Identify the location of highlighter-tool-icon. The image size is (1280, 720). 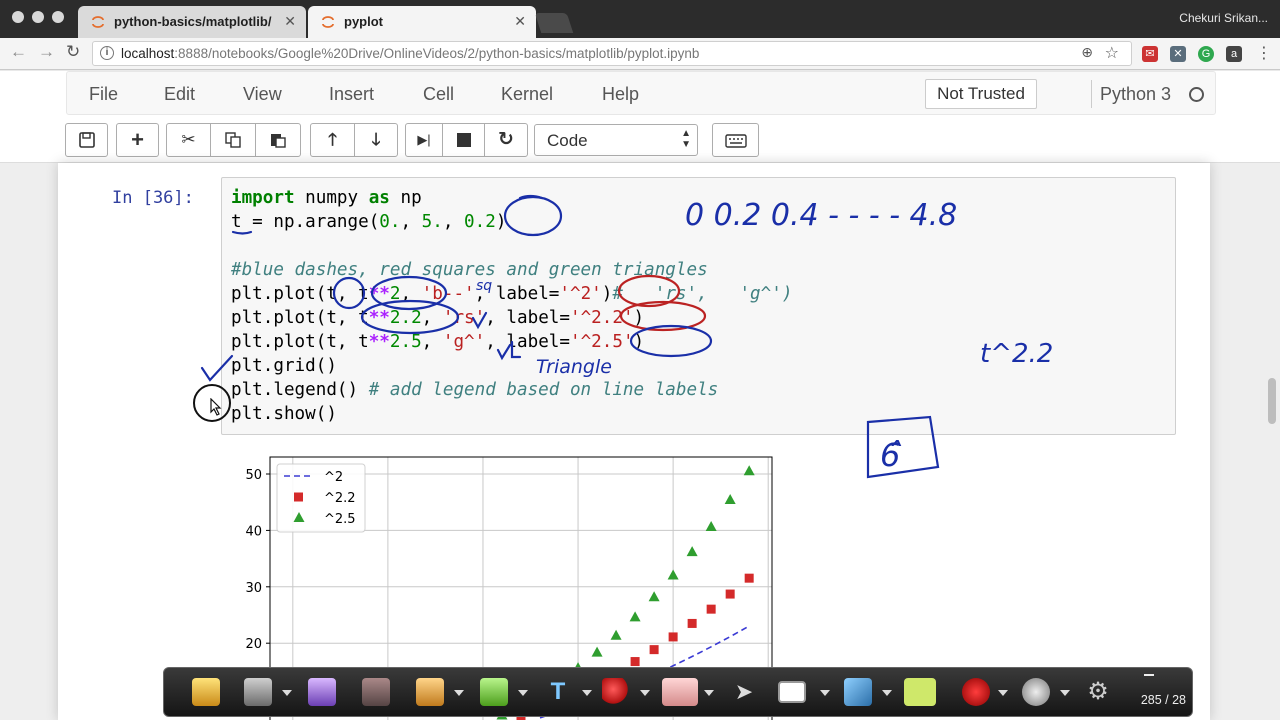
(494, 692).